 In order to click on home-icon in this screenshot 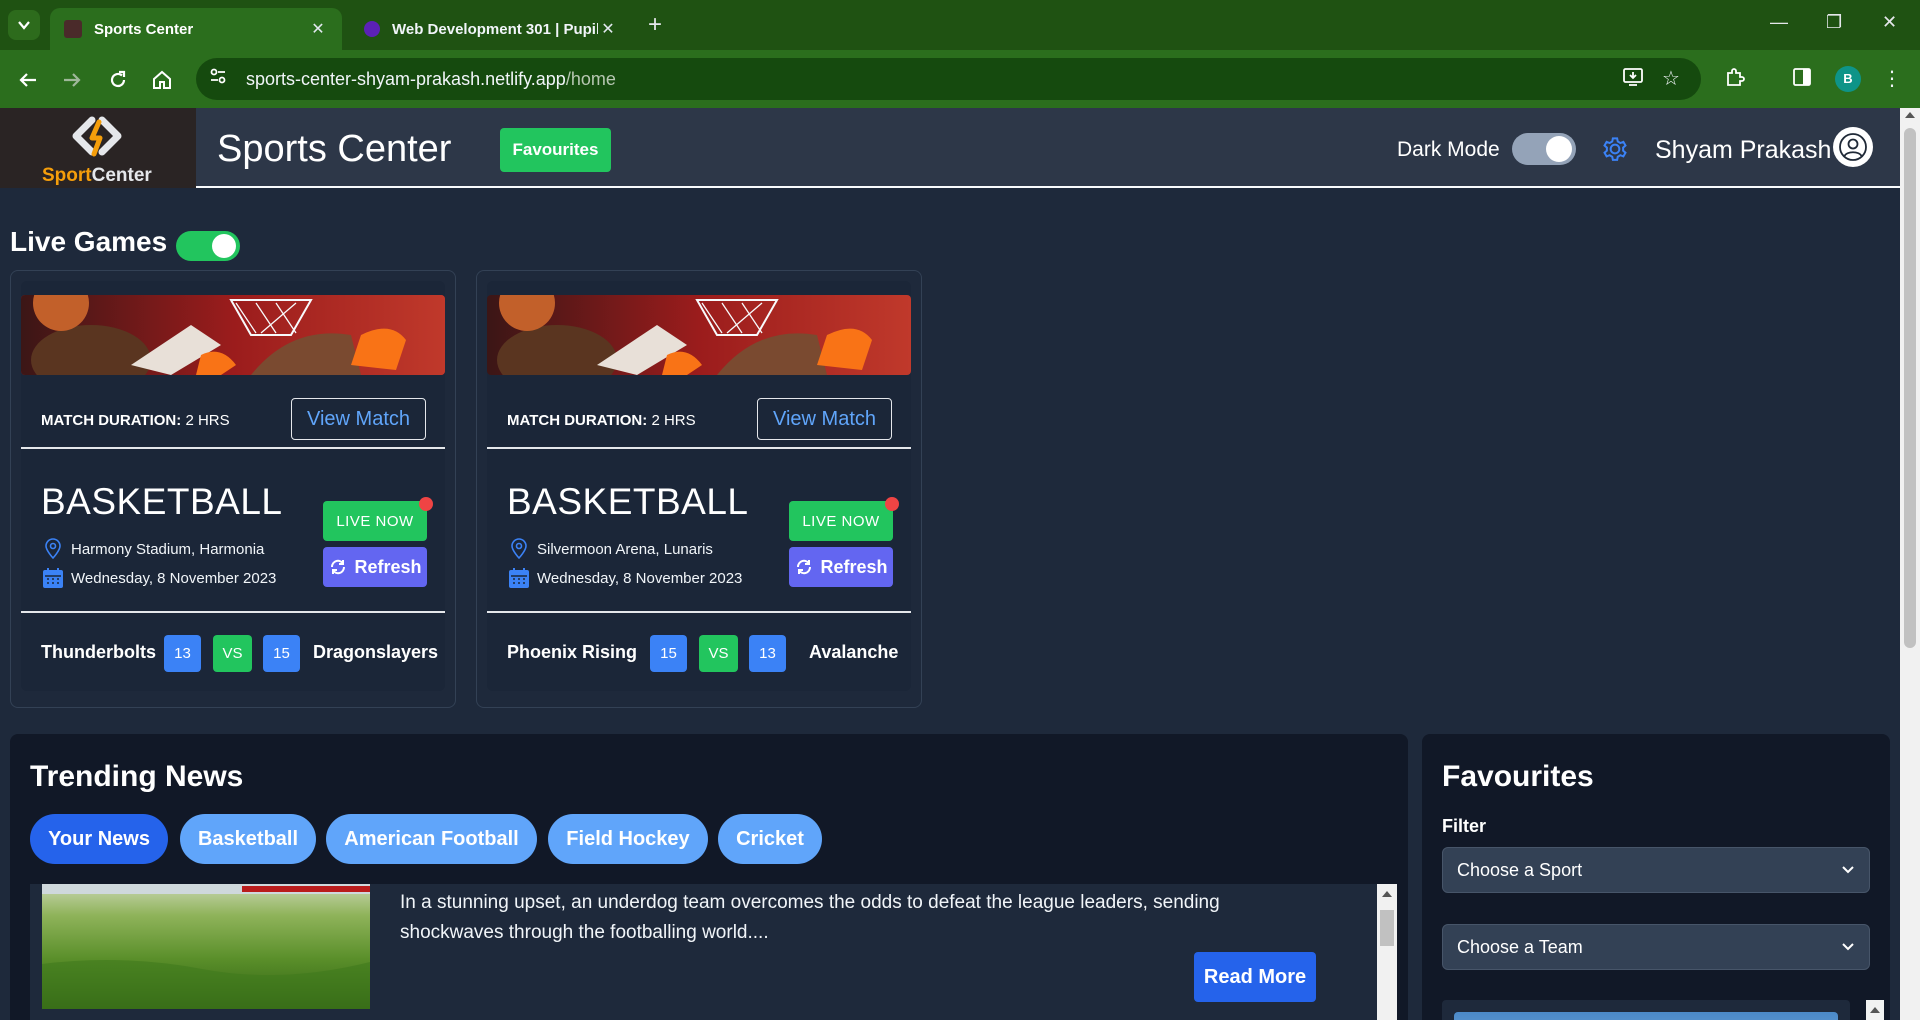, I will do `click(162, 79)`.